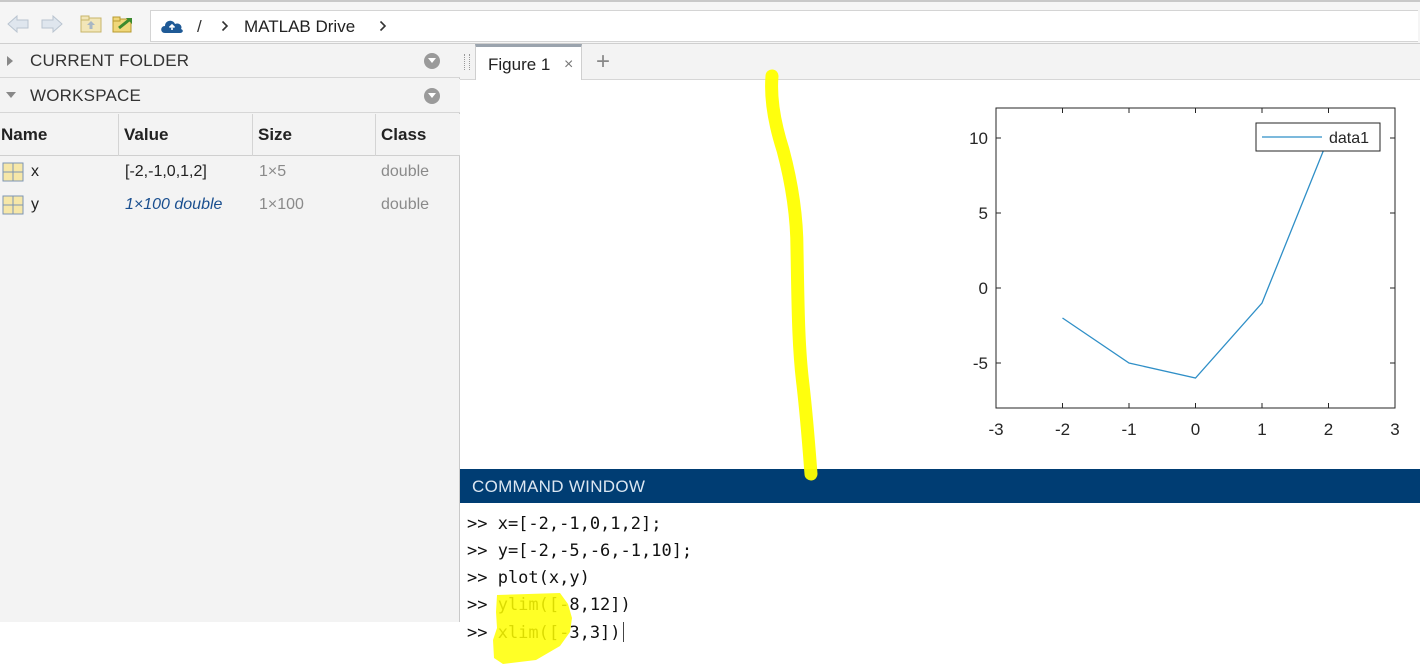  What do you see at coordinates (18, 24) in the screenshot?
I see `back-arrow-icon` at bounding box center [18, 24].